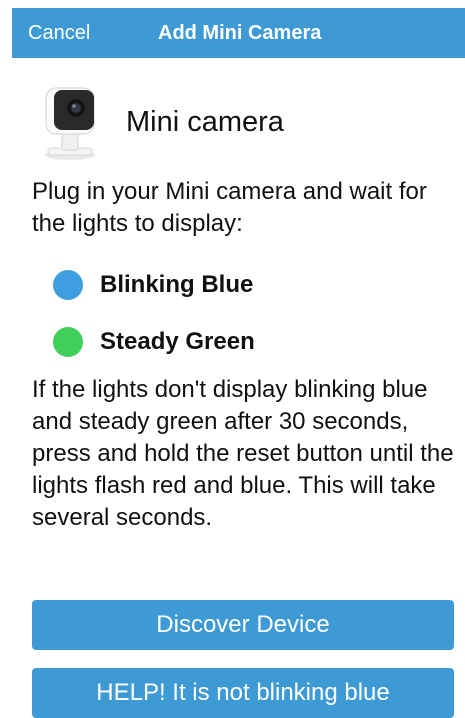 The width and height of the screenshot is (465, 718). What do you see at coordinates (70, 123) in the screenshot?
I see `mini-camera-image` at bounding box center [70, 123].